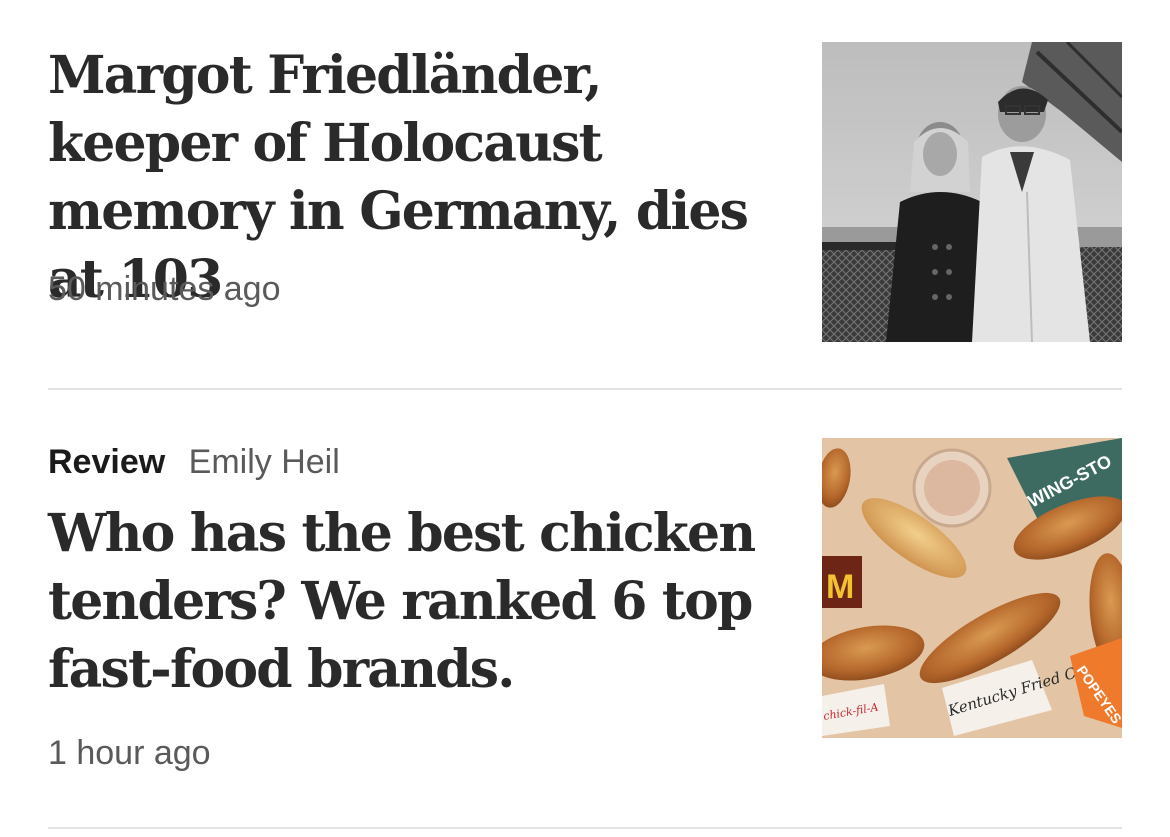 Image resolution: width=1170 pixels, height=837 pixels. I want to click on story-meta: Review Emily Heil, so click(408, 465).